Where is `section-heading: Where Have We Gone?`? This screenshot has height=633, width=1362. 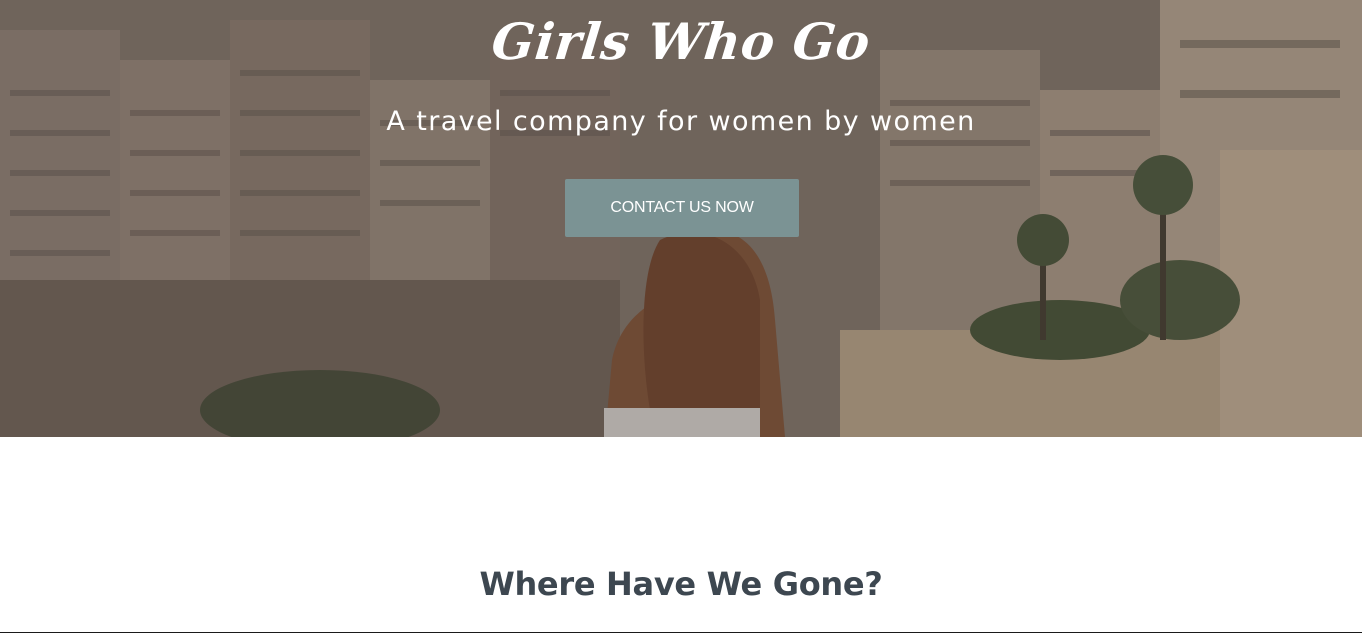 section-heading: Where Have We Gone? is located at coordinates (681, 584).